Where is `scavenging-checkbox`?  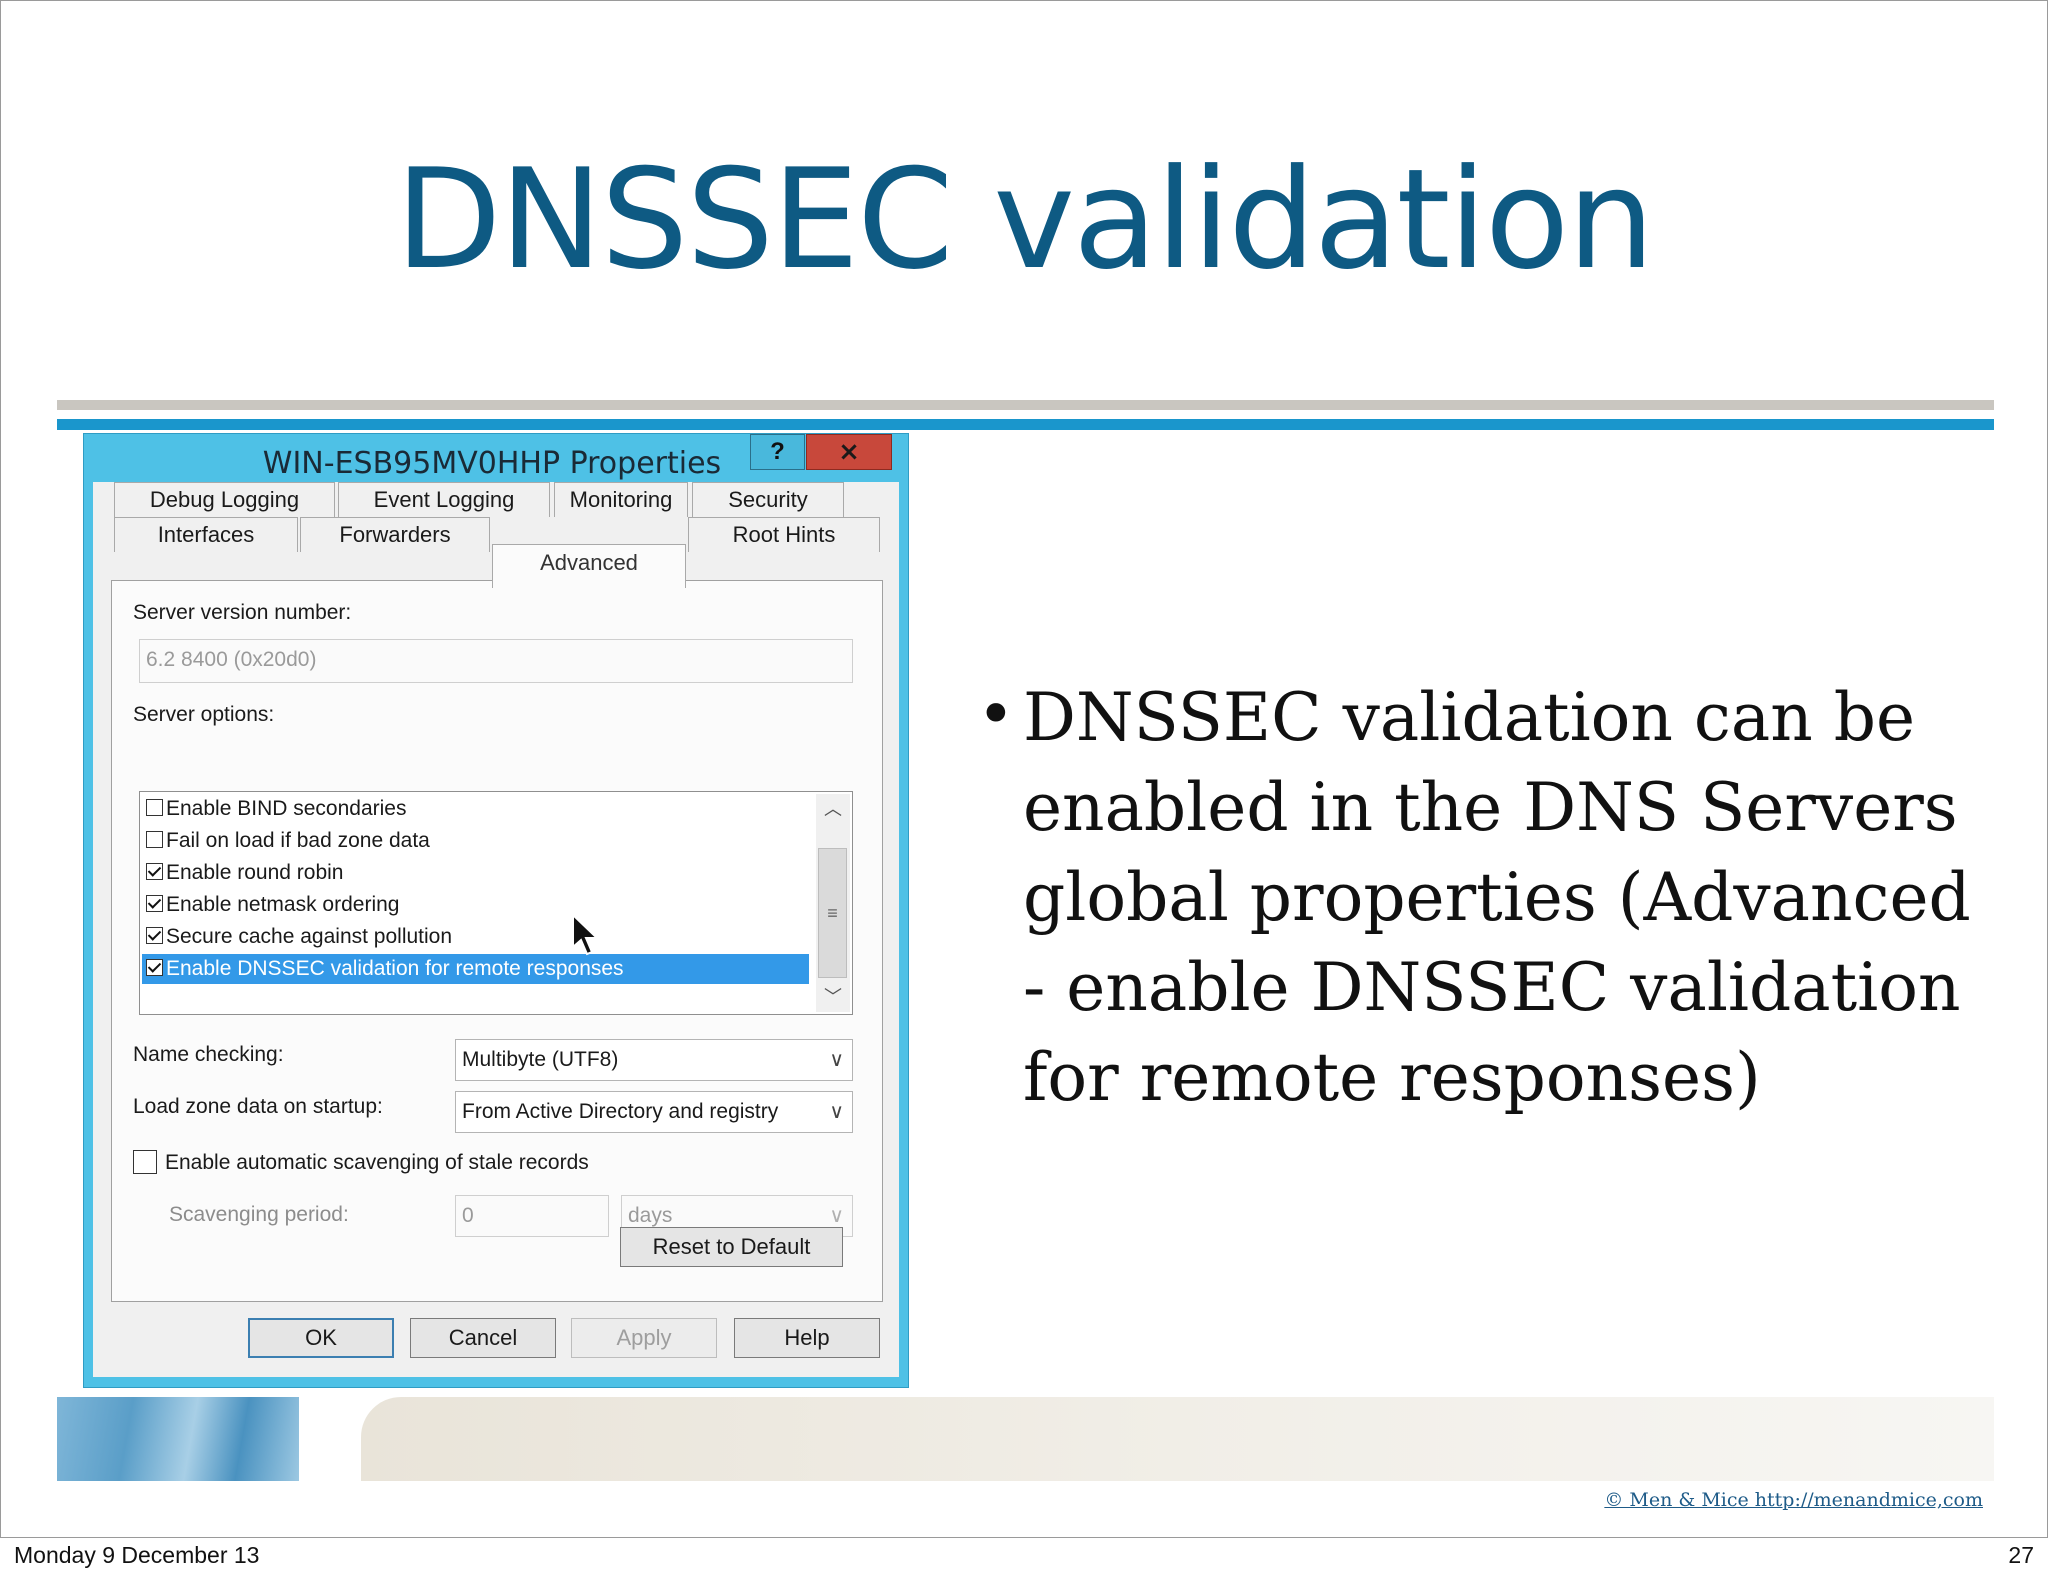 scavenging-checkbox is located at coordinates (145, 1161).